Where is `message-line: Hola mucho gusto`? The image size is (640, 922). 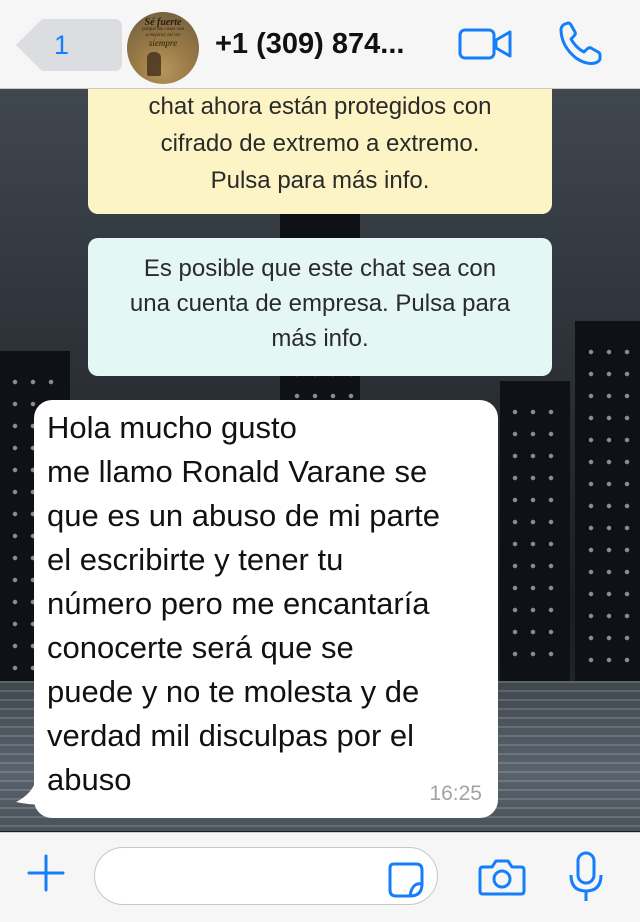
message-line: Hola mucho gusto is located at coordinates (172, 427).